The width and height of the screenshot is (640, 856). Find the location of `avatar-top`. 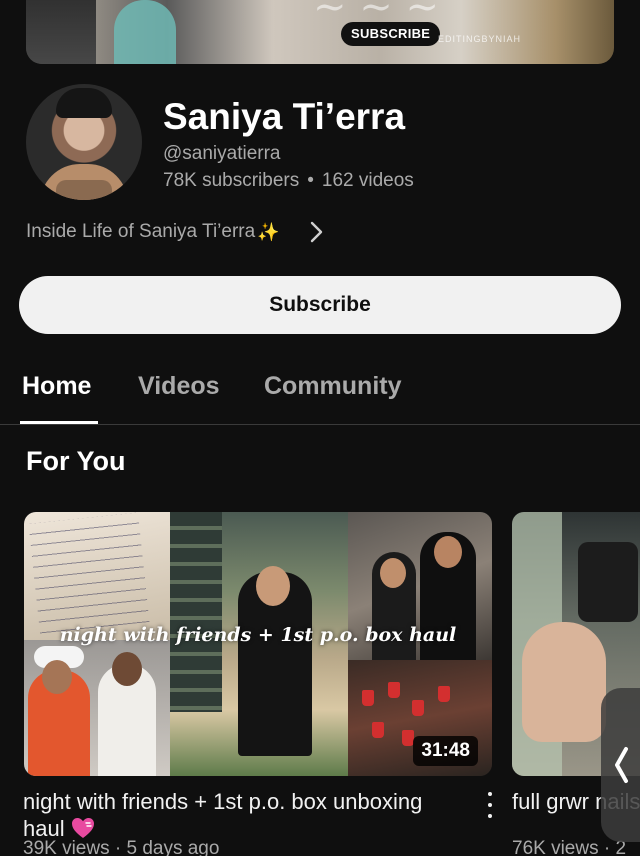

avatar-top is located at coordinates (84, 190).